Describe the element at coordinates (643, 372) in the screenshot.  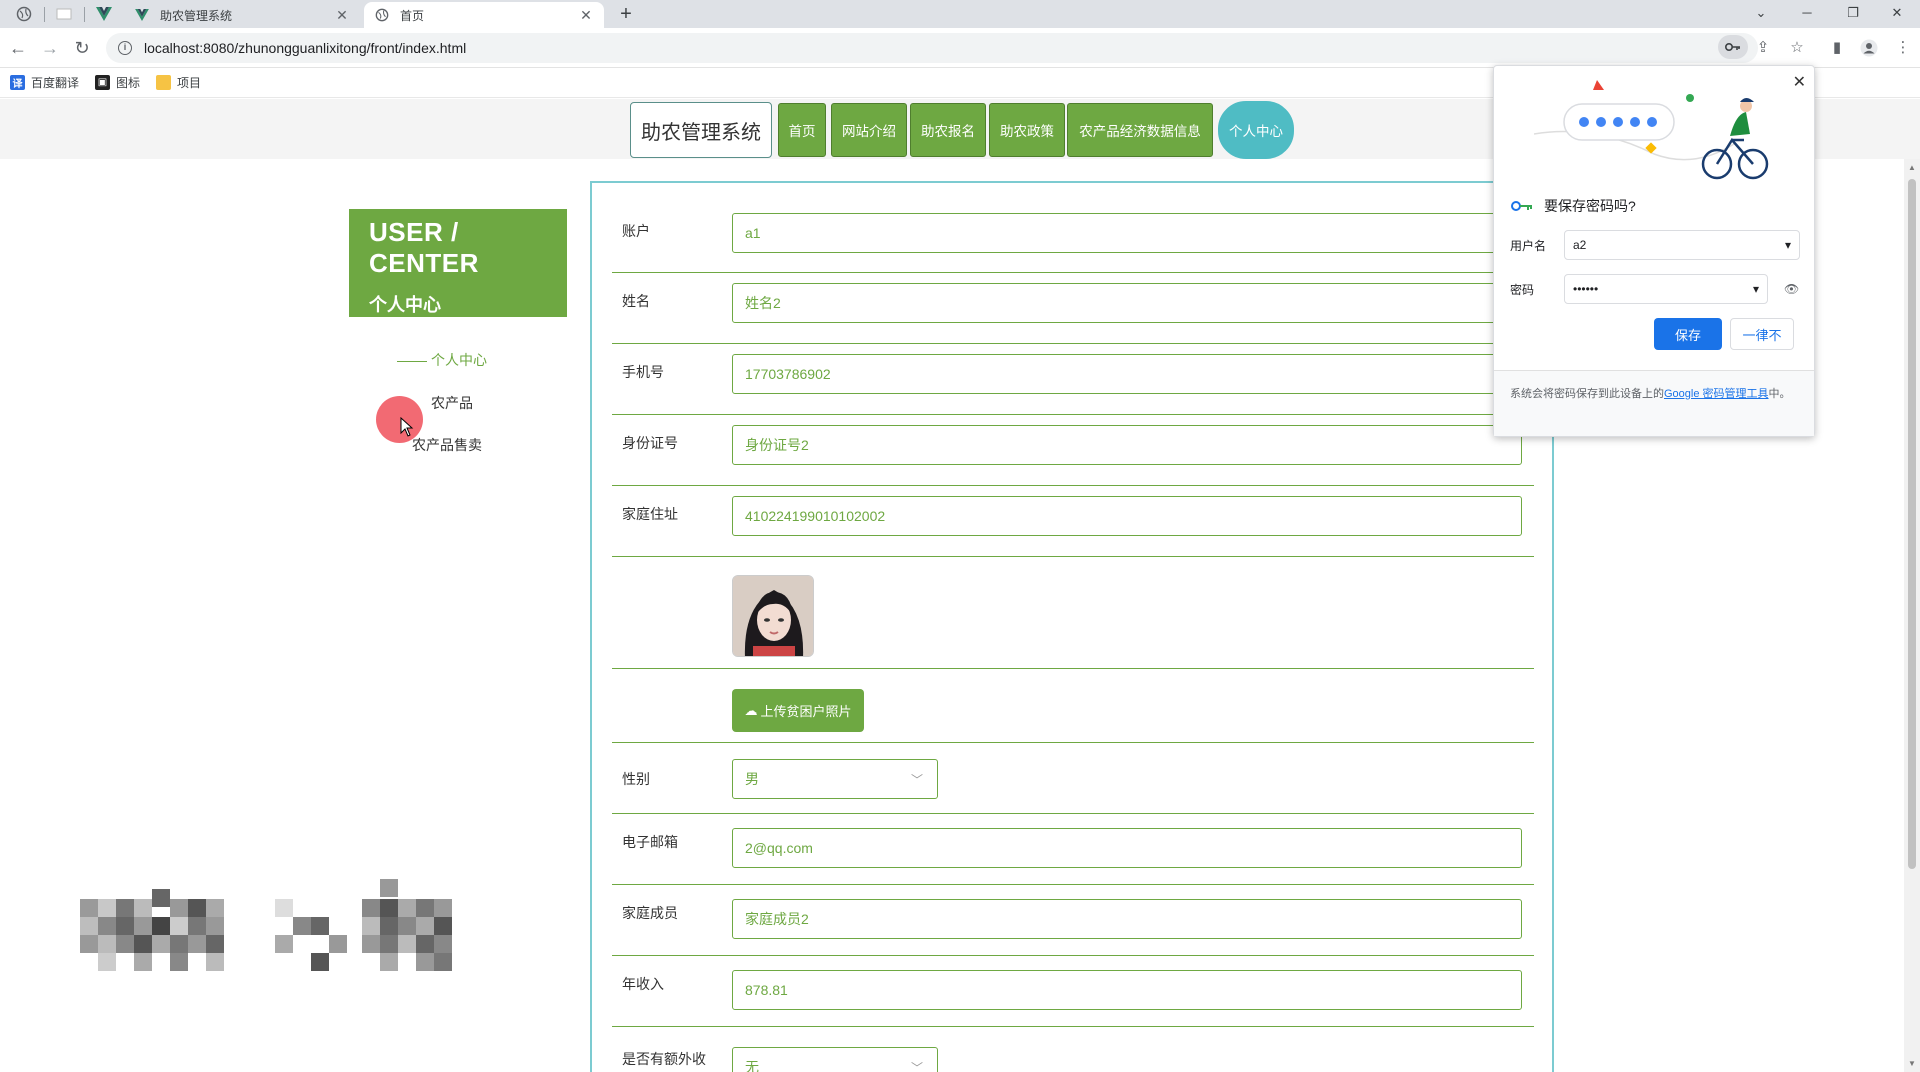
I see `phone-label: 手机号` at that location.